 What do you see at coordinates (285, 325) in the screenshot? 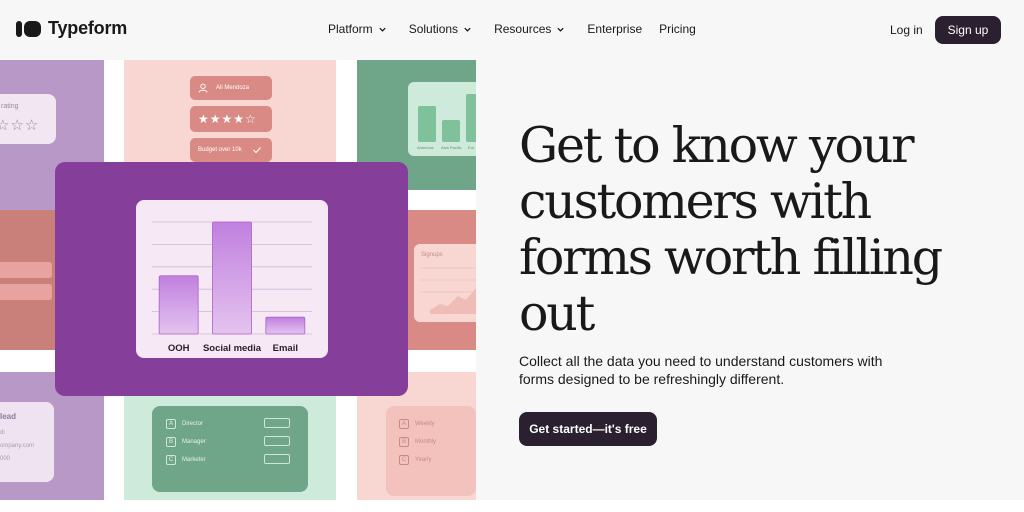
I see `bar-email` at bounding box center [285, 325].